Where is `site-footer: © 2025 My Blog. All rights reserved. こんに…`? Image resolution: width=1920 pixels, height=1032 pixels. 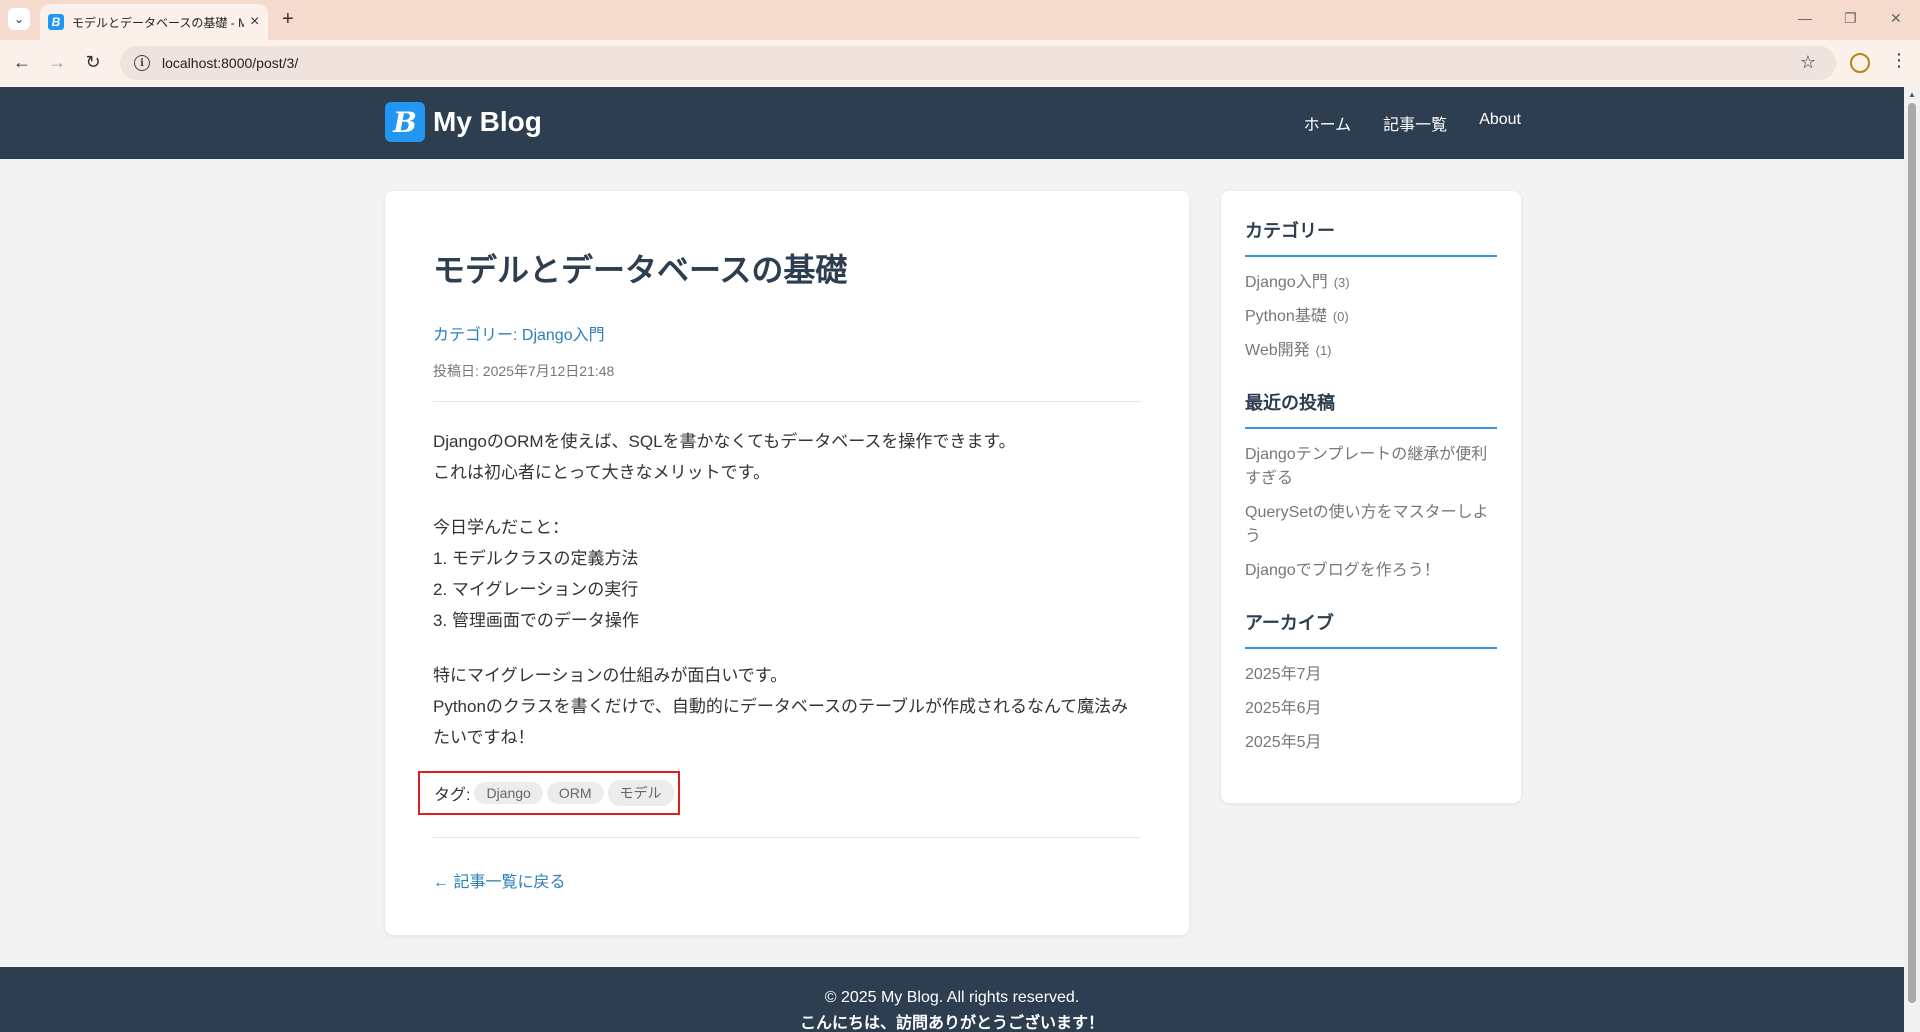 site-footer: © 2025 My Blog. All rights reserved. こんに… is located at coordinates (952, 999).